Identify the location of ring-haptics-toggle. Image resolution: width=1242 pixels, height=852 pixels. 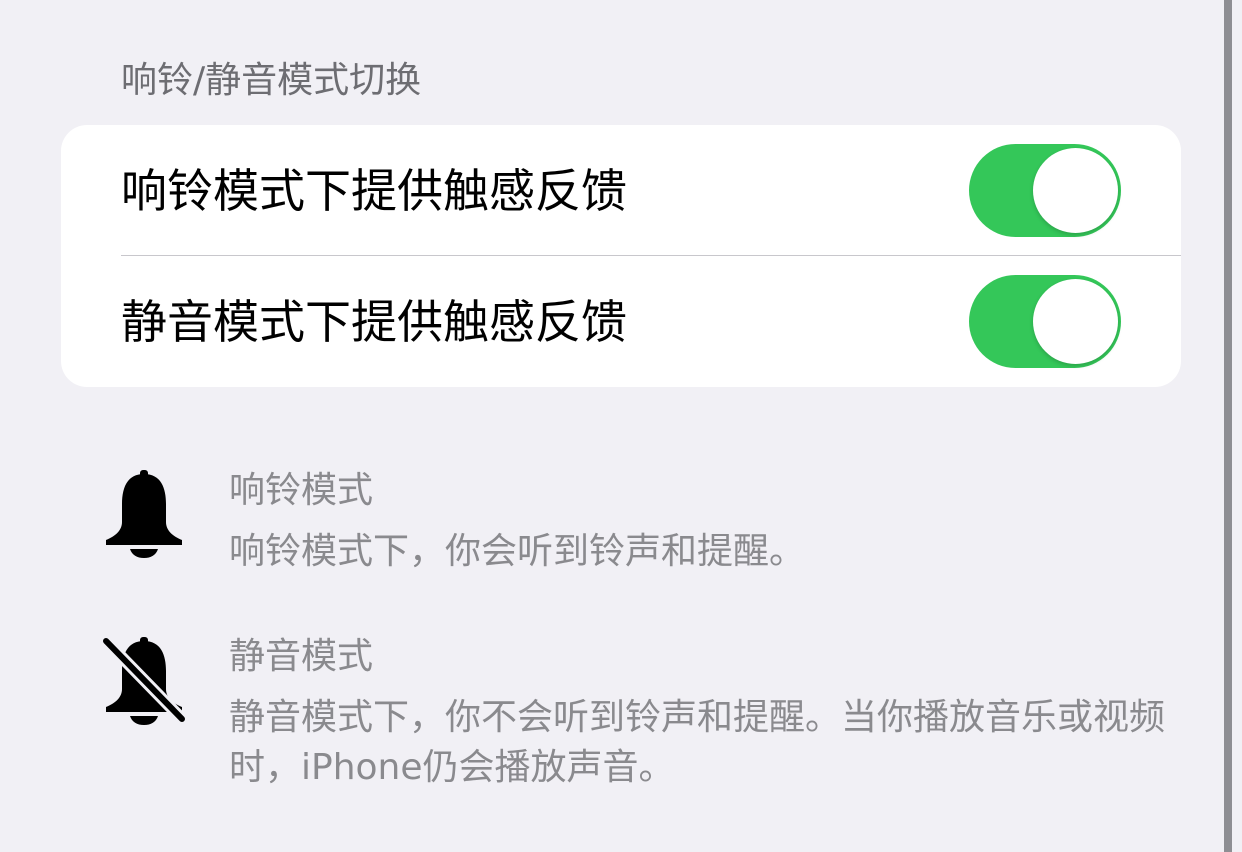
(1045, 190).